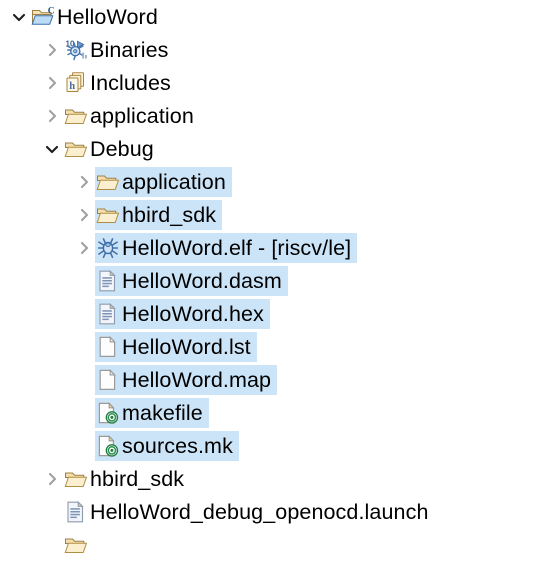  What do you see at coordinates (276, 49) in the screenshot?
I see `tree-row-binaries: 10 Binaries` at bounding box center [276, 49].